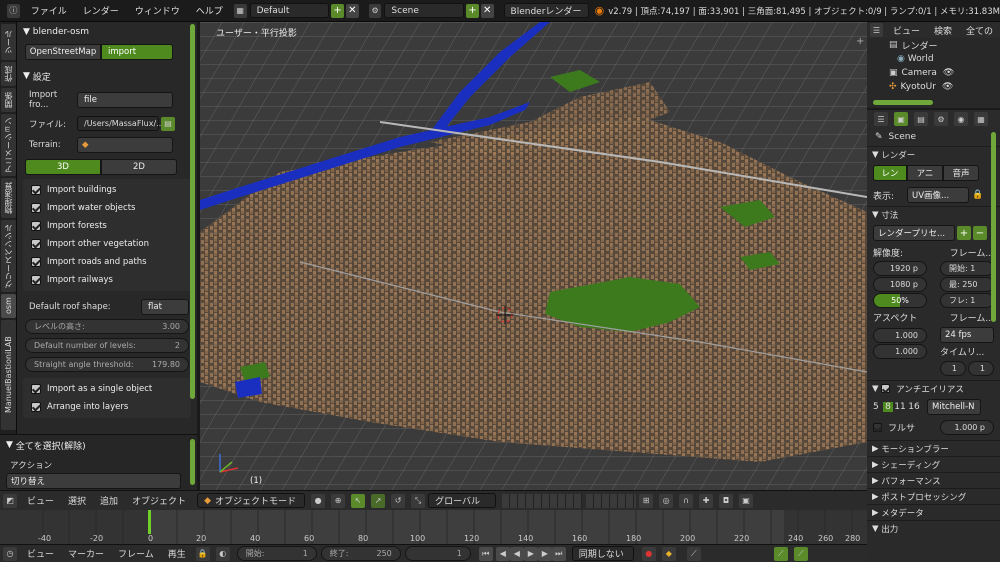  What do you see at coordinates (502, 553) in the screenshot?
I see `prev-keyframe-icon: ◀` at bounding box center [502, 553].